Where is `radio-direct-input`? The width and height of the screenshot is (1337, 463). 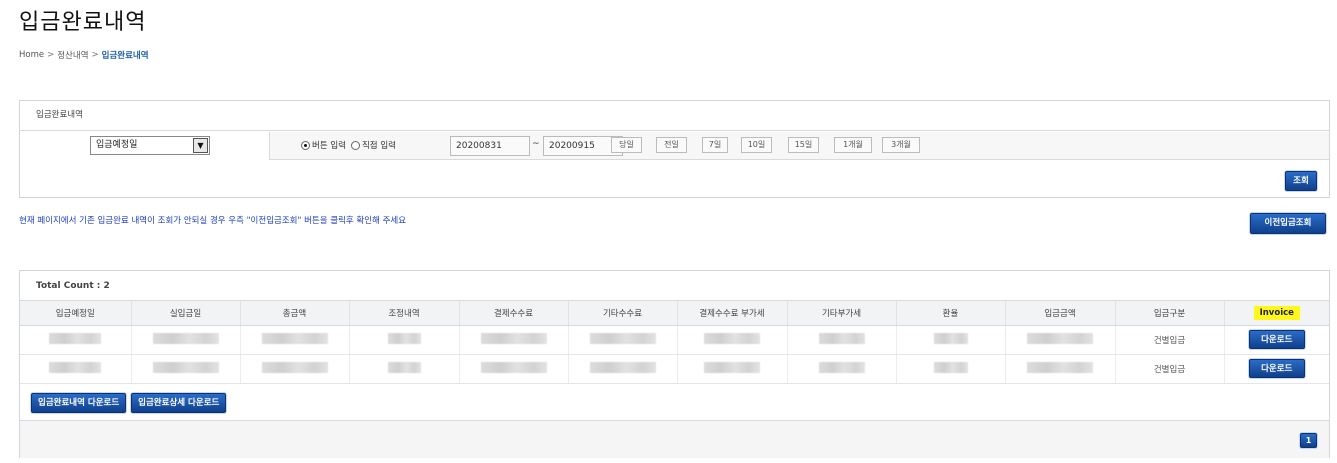
radio-direct-input is located at coordinates (355, 145).